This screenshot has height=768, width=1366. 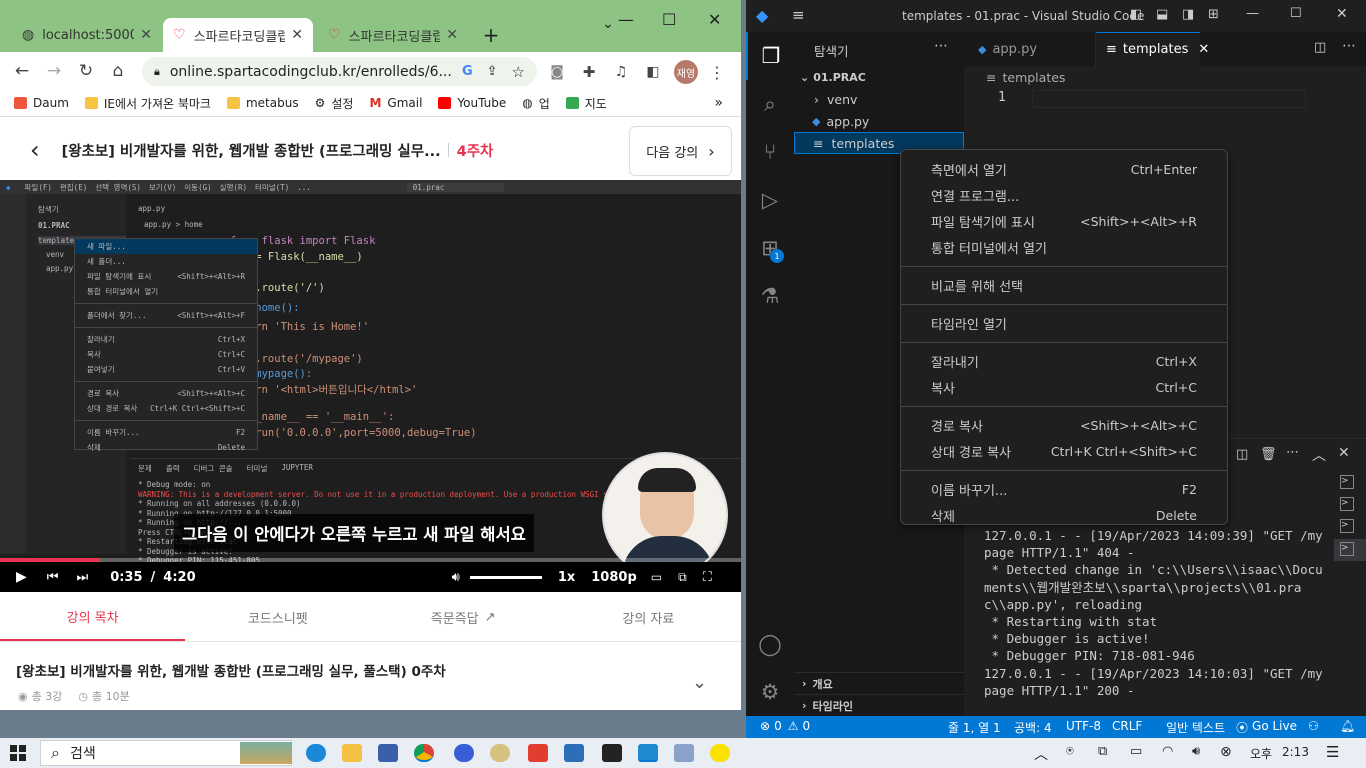 What do you see at coordinates (1162, 14) in the screenshot?
I see `toggle-panel-icon: ⬓` at bounding box center [1162, 14].